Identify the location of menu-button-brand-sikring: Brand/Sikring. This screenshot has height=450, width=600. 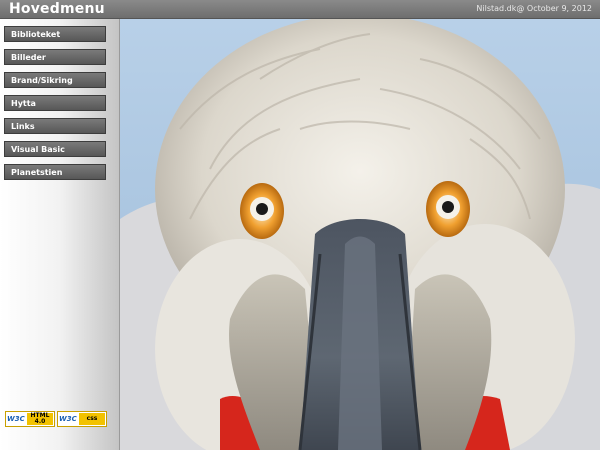
(55, 80).